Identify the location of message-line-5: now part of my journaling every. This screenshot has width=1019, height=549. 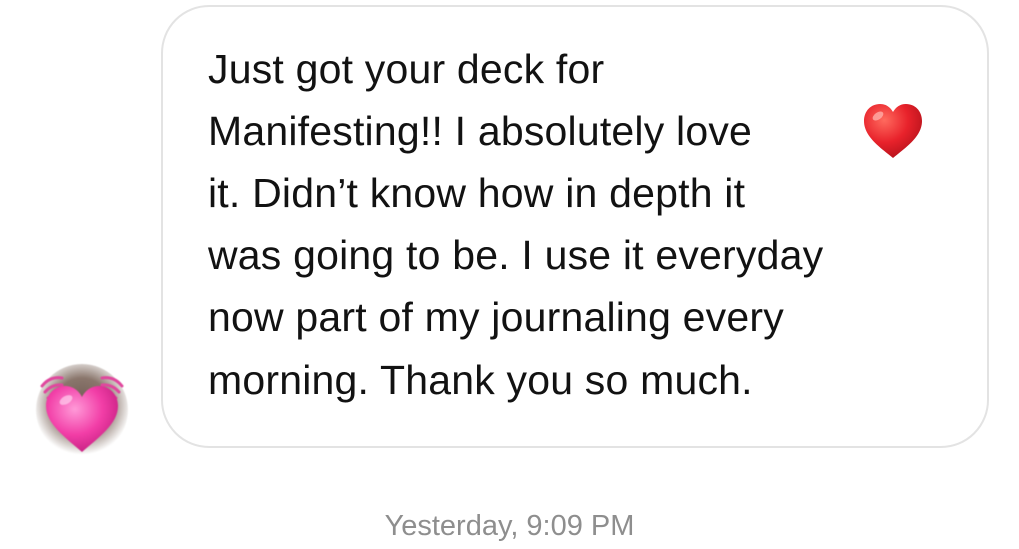
(496, 317).